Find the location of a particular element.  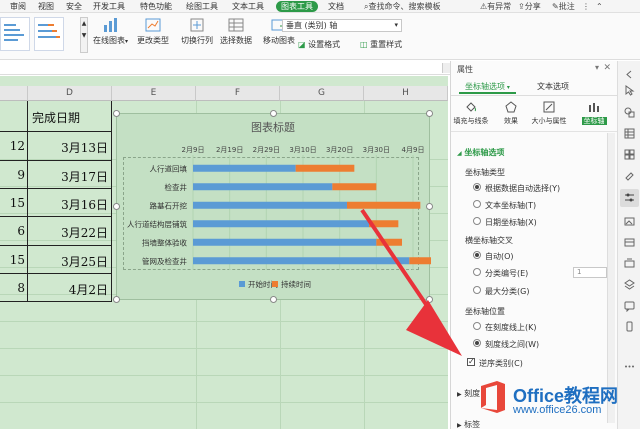

cell-date: 3月22日 is located at coordinates (68, 232).